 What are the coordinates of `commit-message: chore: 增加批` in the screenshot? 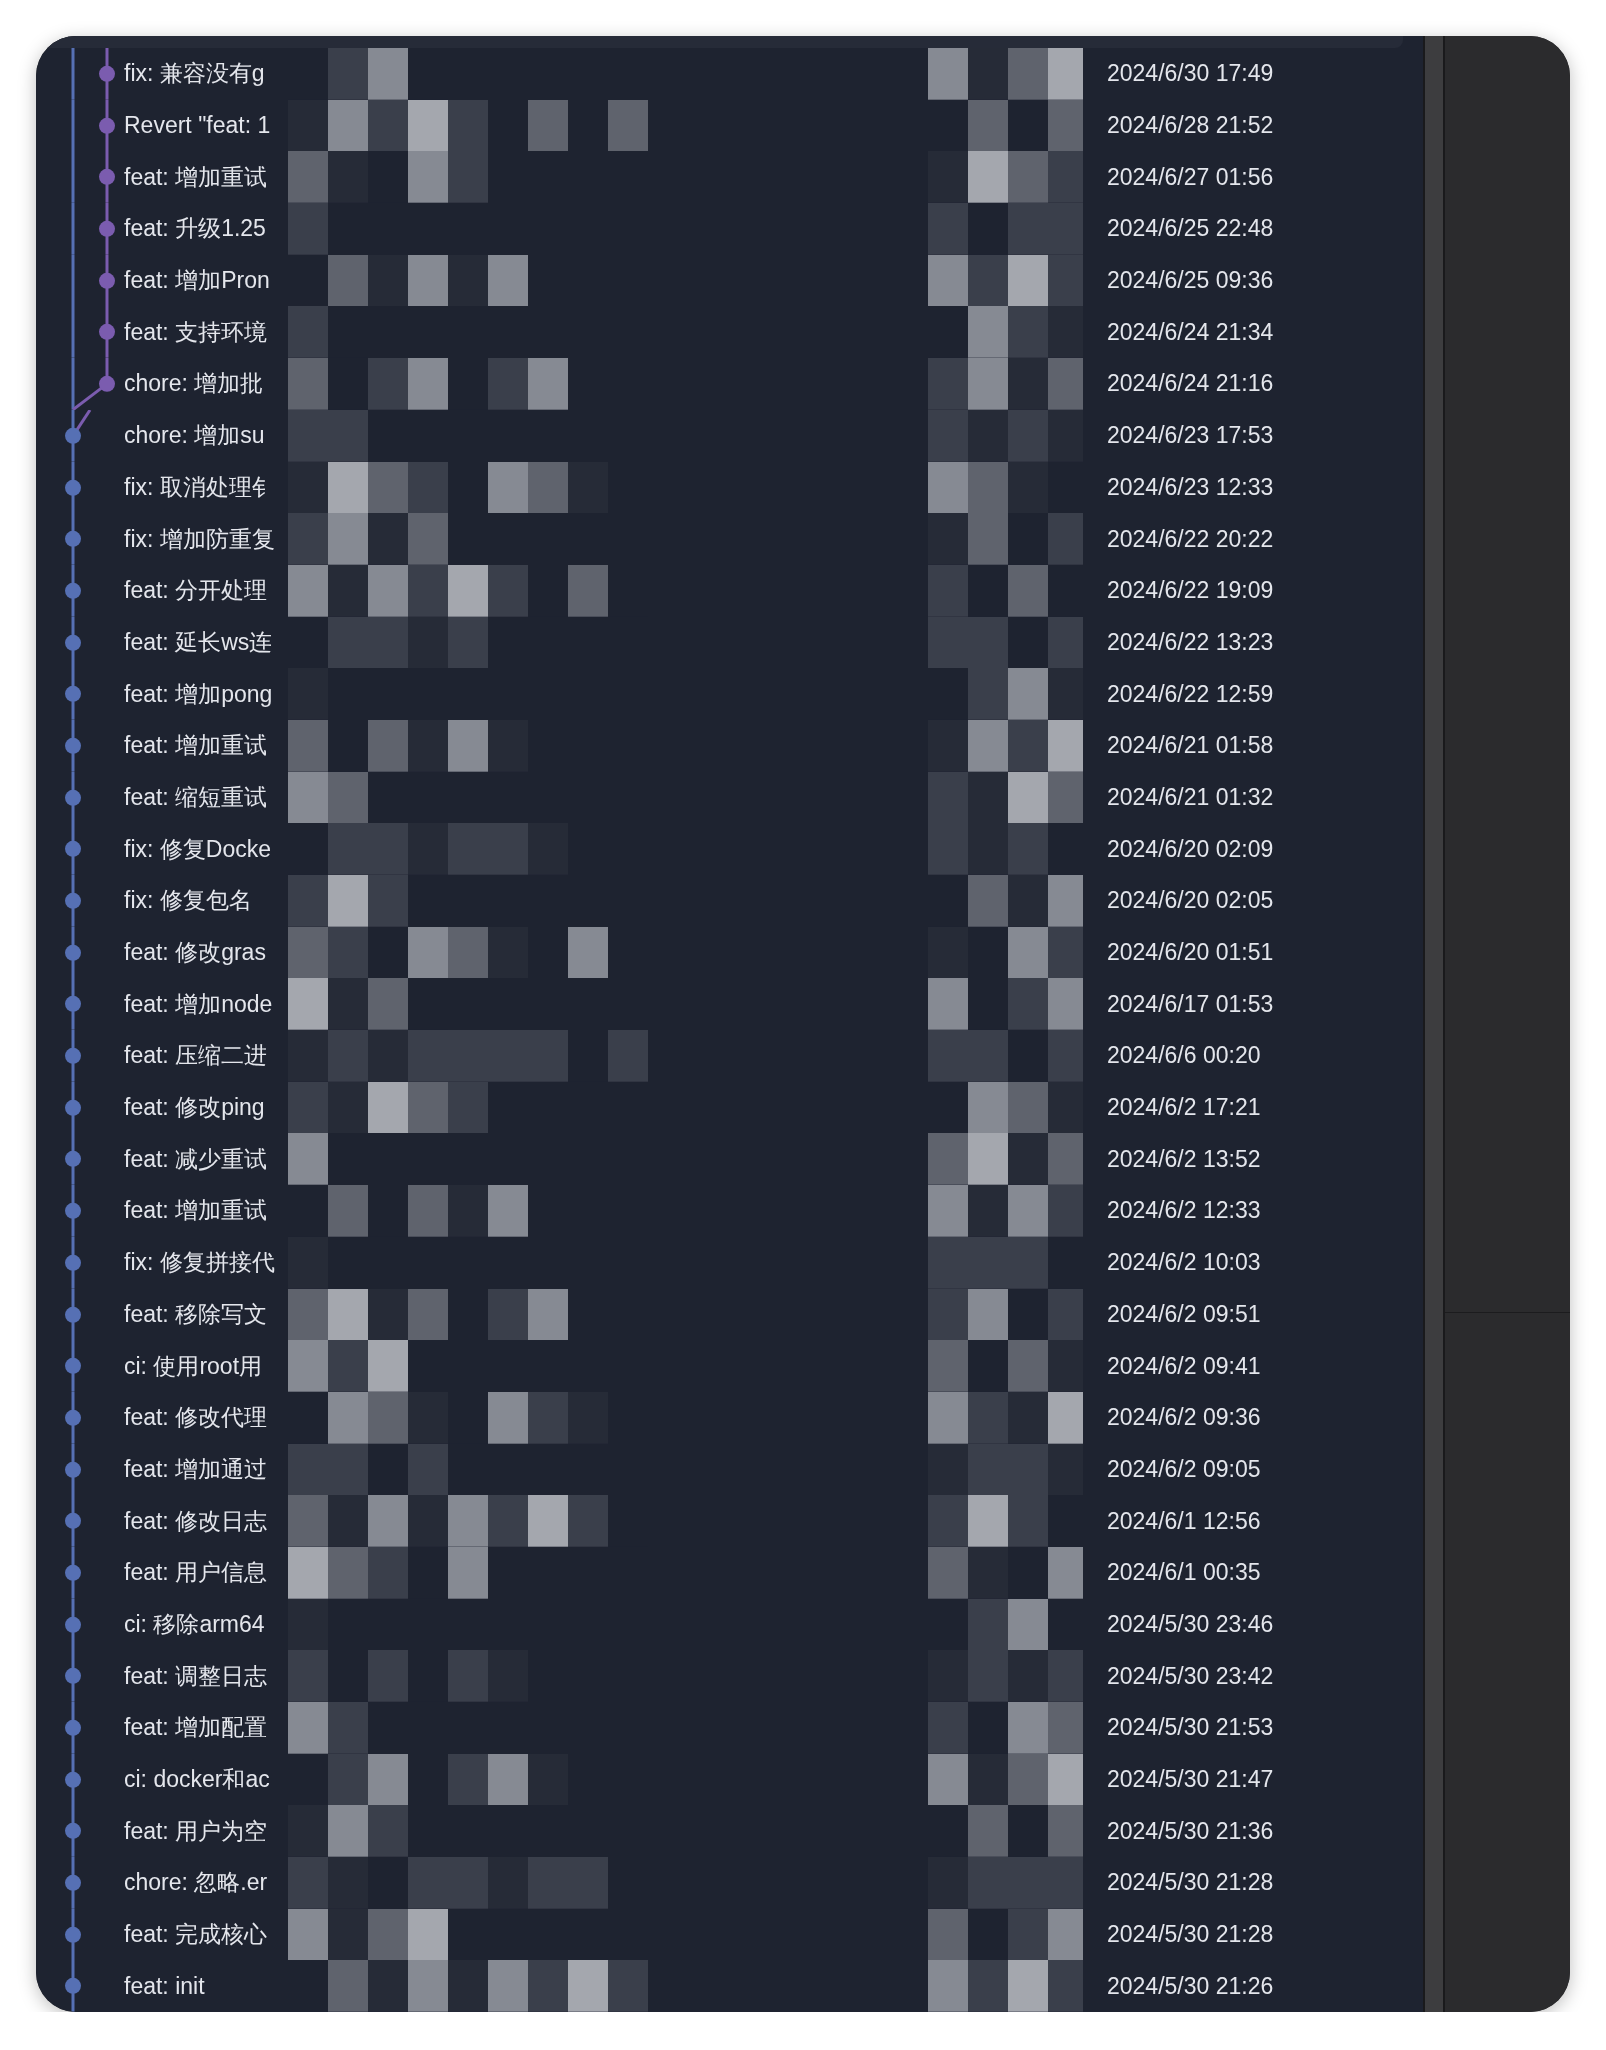 It's located at (206, 384).